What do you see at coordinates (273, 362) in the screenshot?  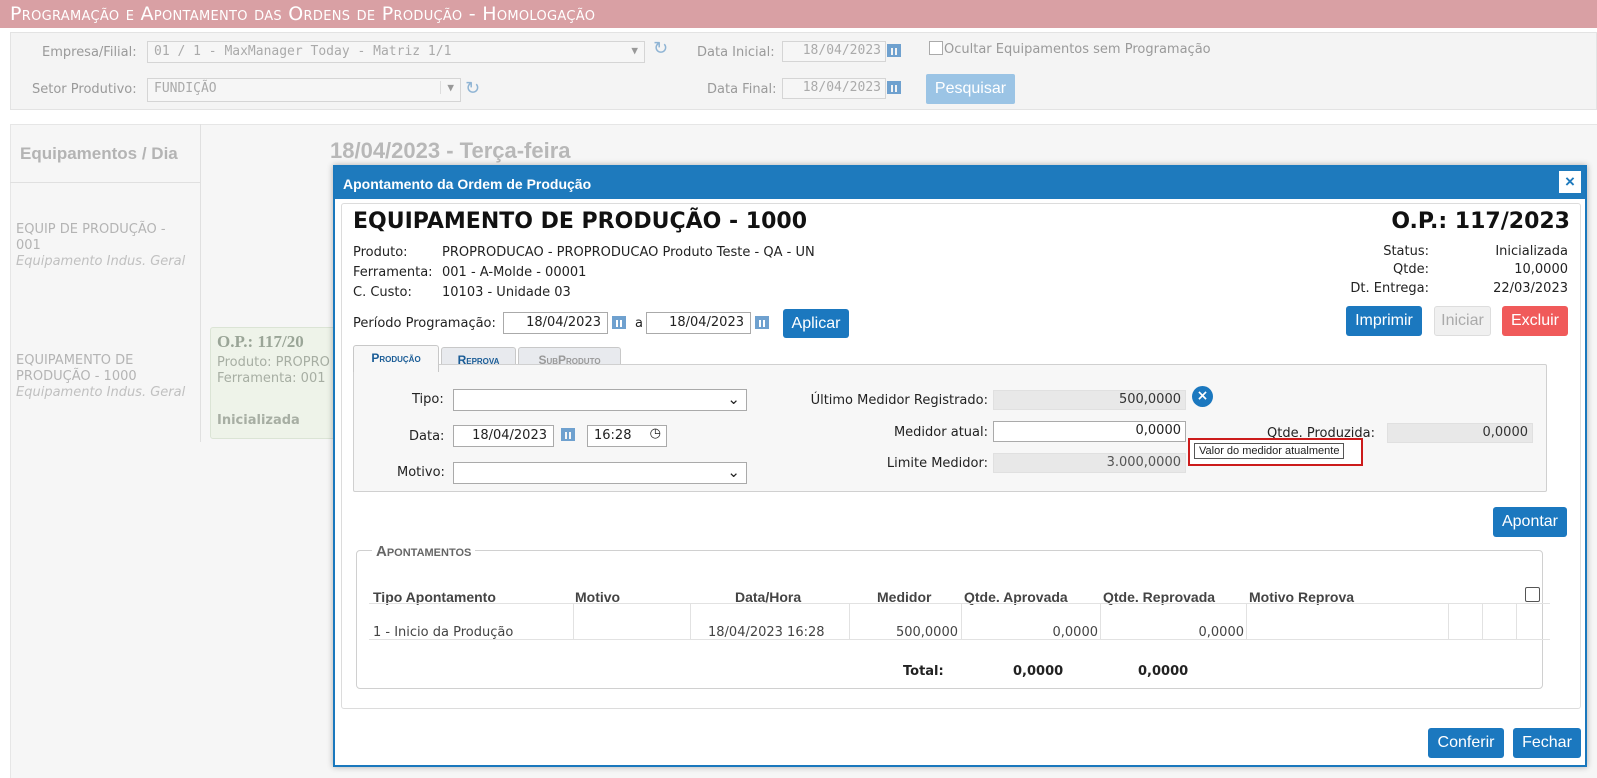 I see `op-card-produto: Produto: PROPRO` at bounding box center [273, 362].